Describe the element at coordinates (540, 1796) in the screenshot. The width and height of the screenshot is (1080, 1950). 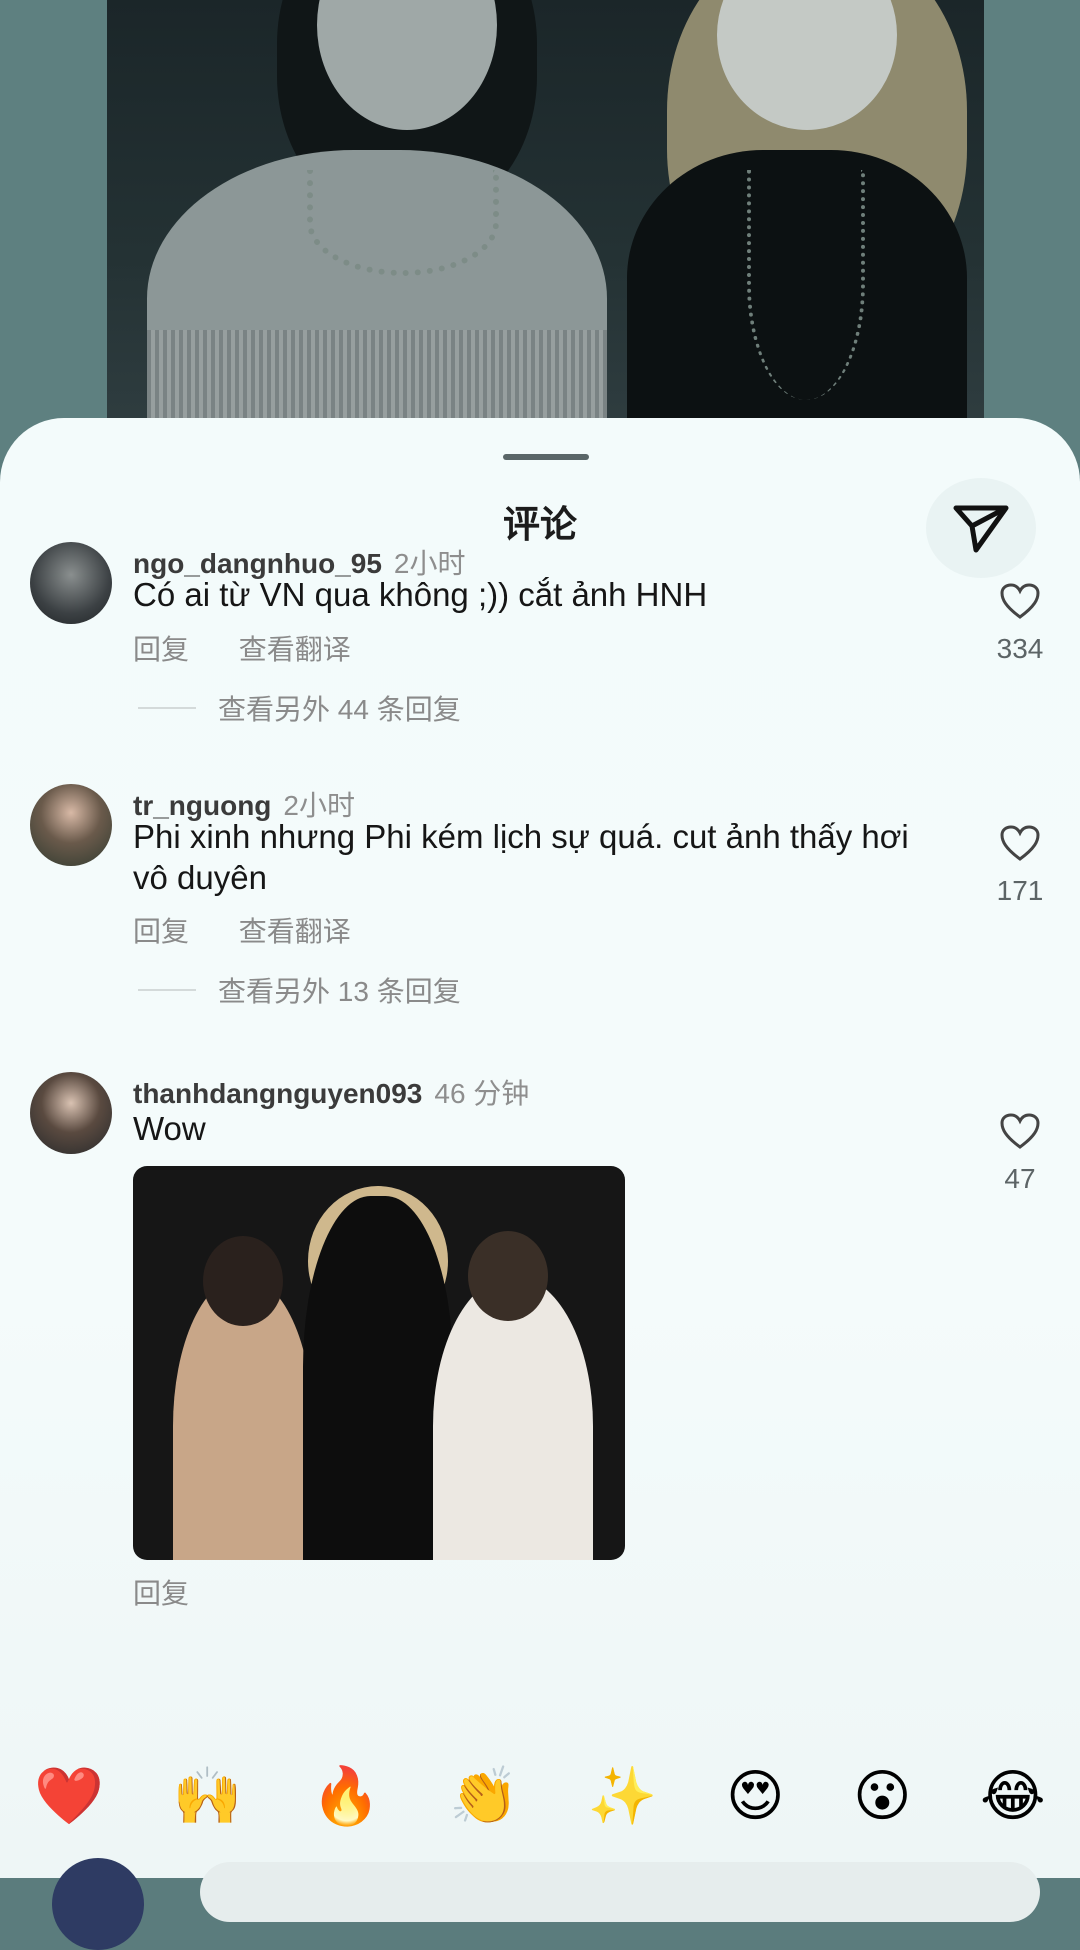
I see `emoji-reaction-bar: ❤️ 🙌 🔥 👏 ✨ 😍 😮 😂` at that location.